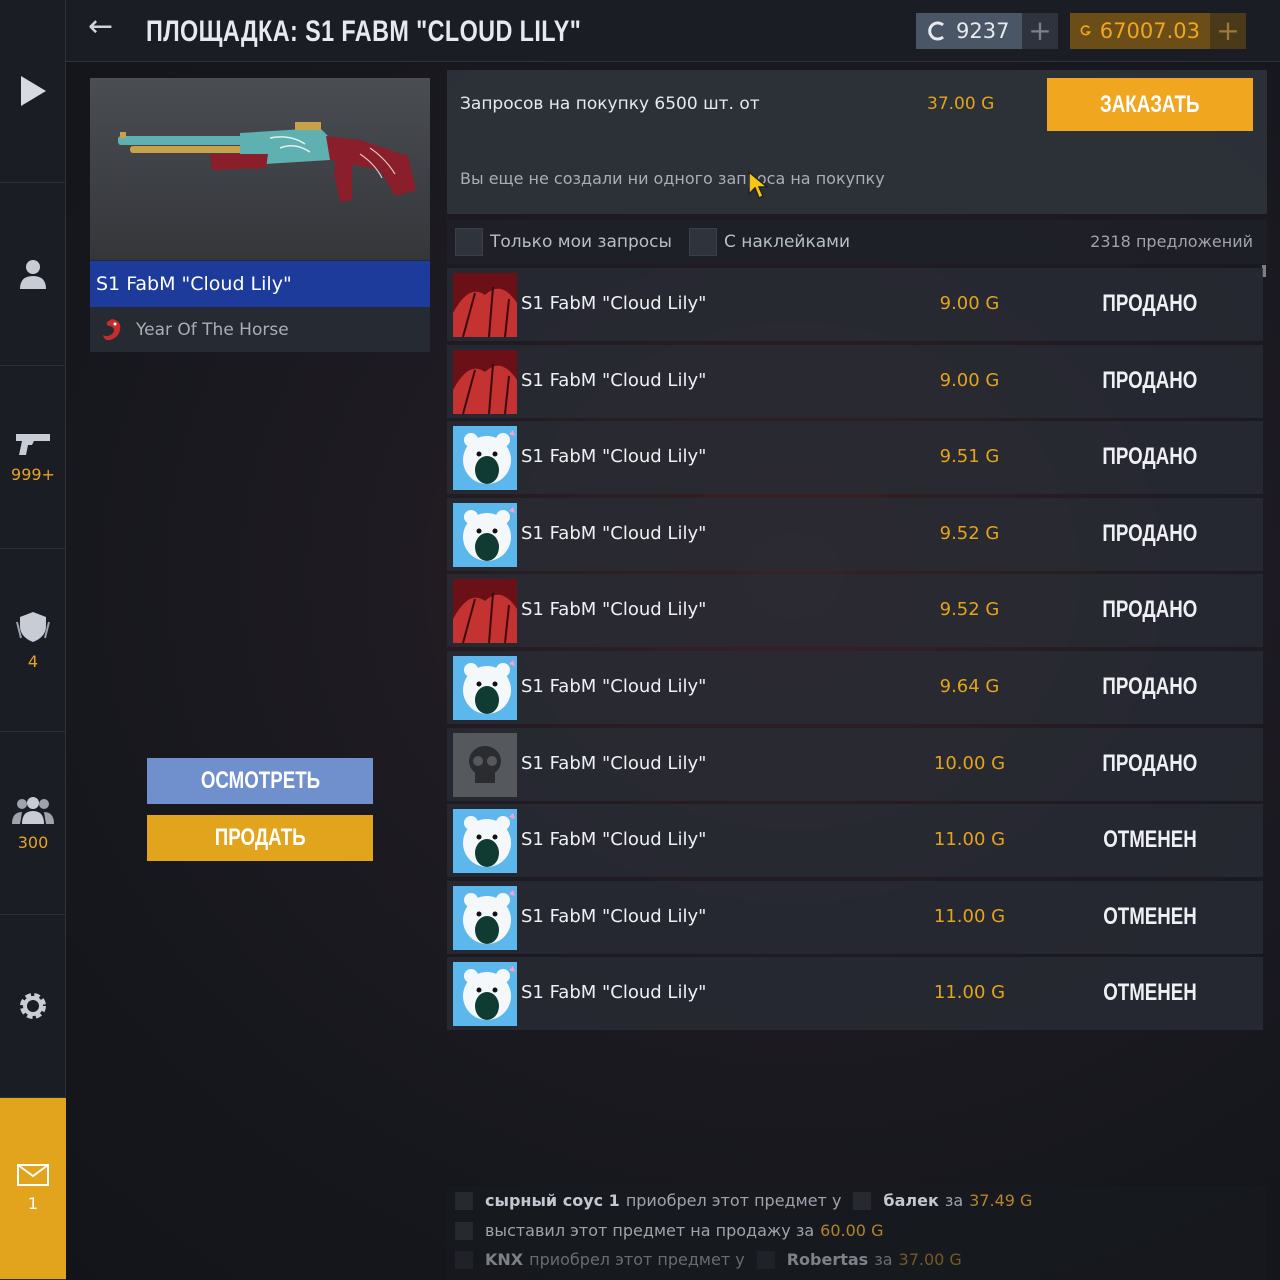 Image resolution: width=1280 pixels, height=1280 pixels. What do you see at coordinates (33, 810) in the screenshot?
I see `friends-icon` at bounding box center [33, 810].